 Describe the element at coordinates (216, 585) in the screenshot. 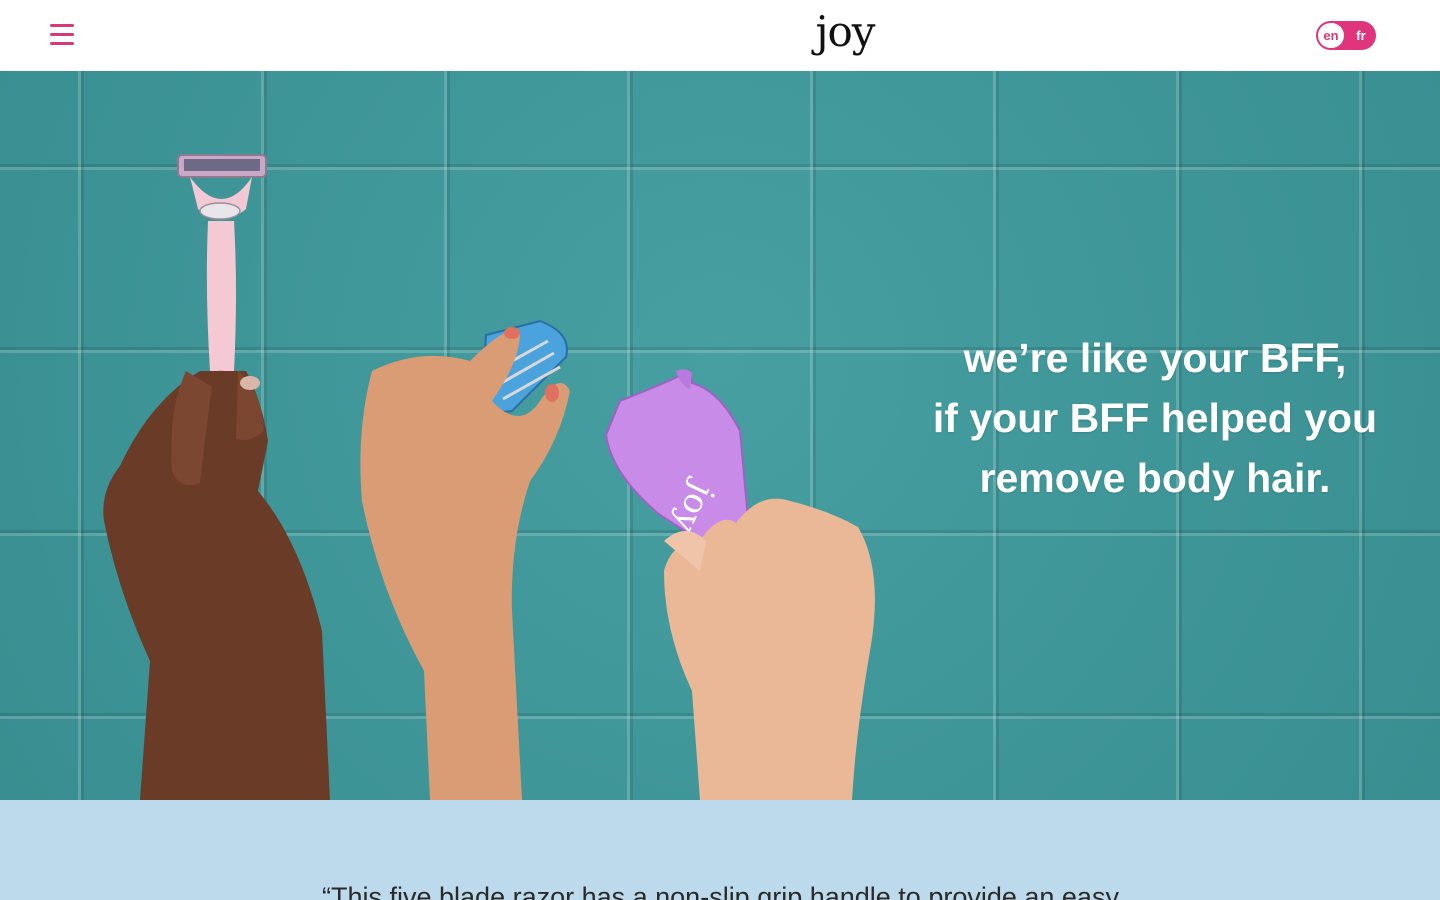

I see `dark-hand` at that location.